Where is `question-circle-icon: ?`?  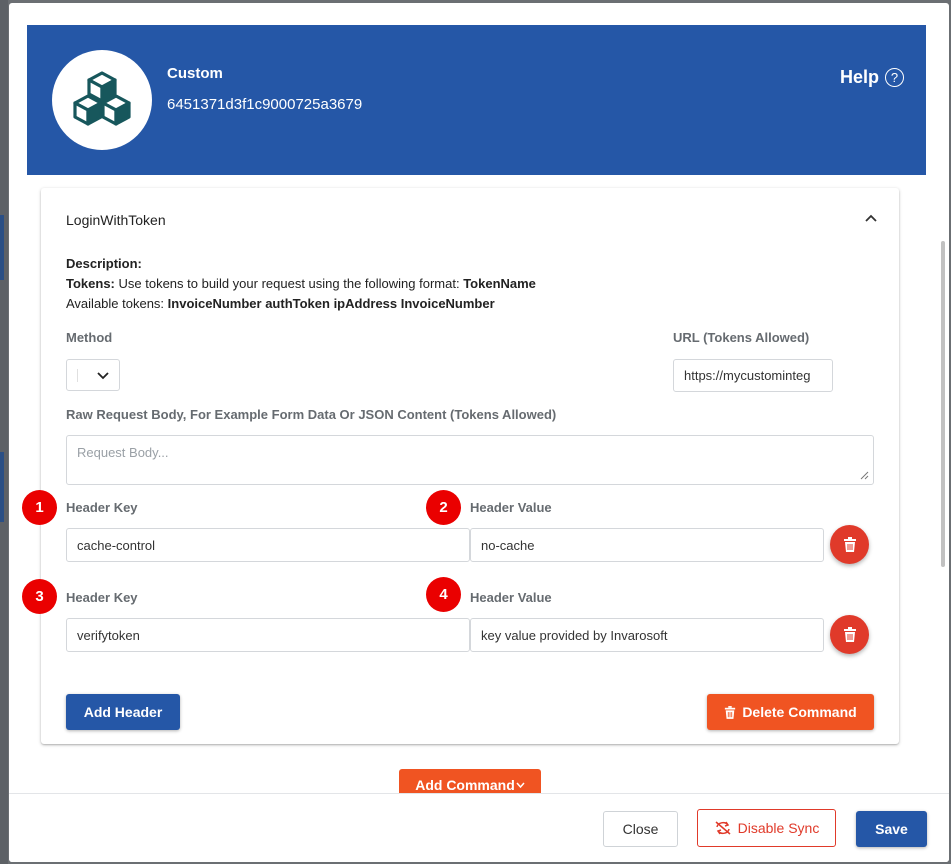
question-circle-icon: ? is located at coordinates (894, 77).